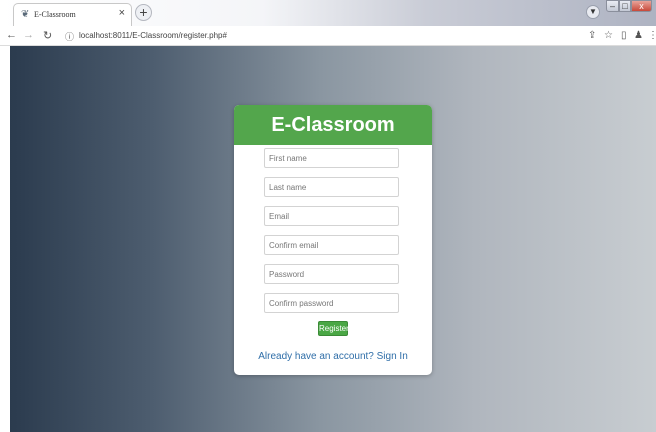 The image size is (656, 432). Describe the element at coordinates (331, 274) in the screenshot. I see `password-input` at that location.